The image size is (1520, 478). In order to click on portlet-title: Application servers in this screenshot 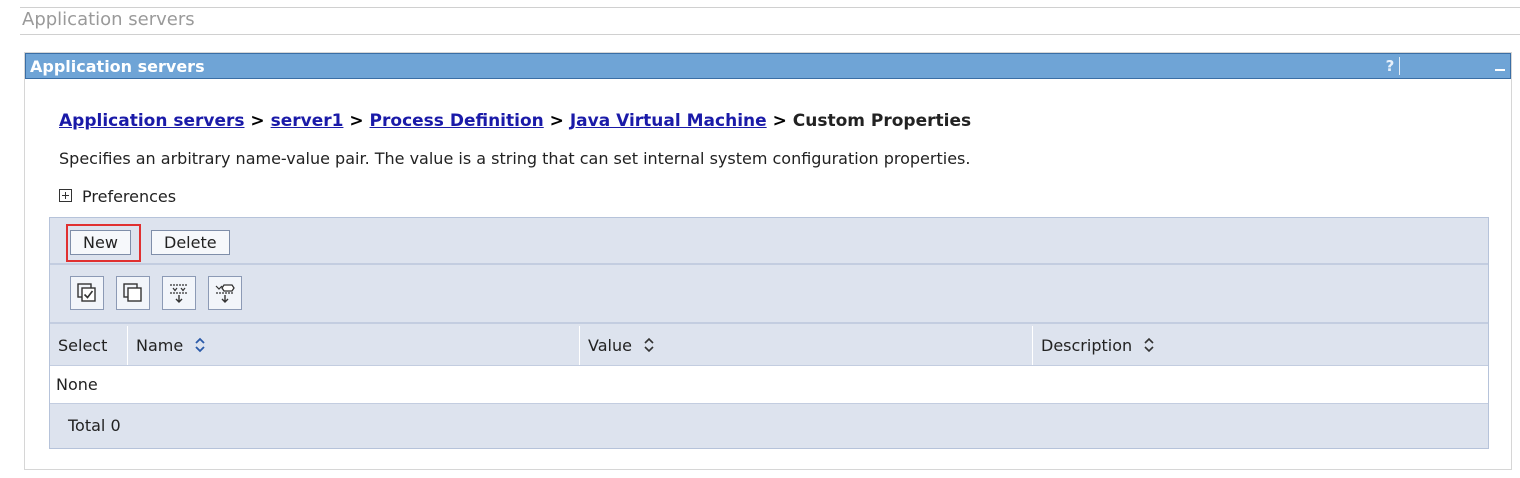, I will do `click(117, 66)`.